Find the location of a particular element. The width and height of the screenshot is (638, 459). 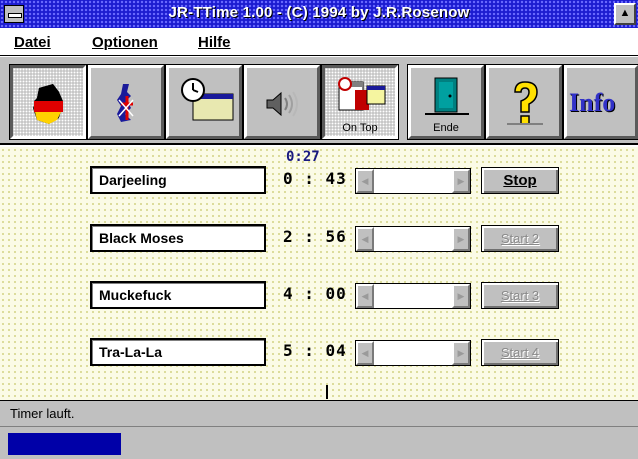

uk-flag-icon is located at coordinates (125, 103).